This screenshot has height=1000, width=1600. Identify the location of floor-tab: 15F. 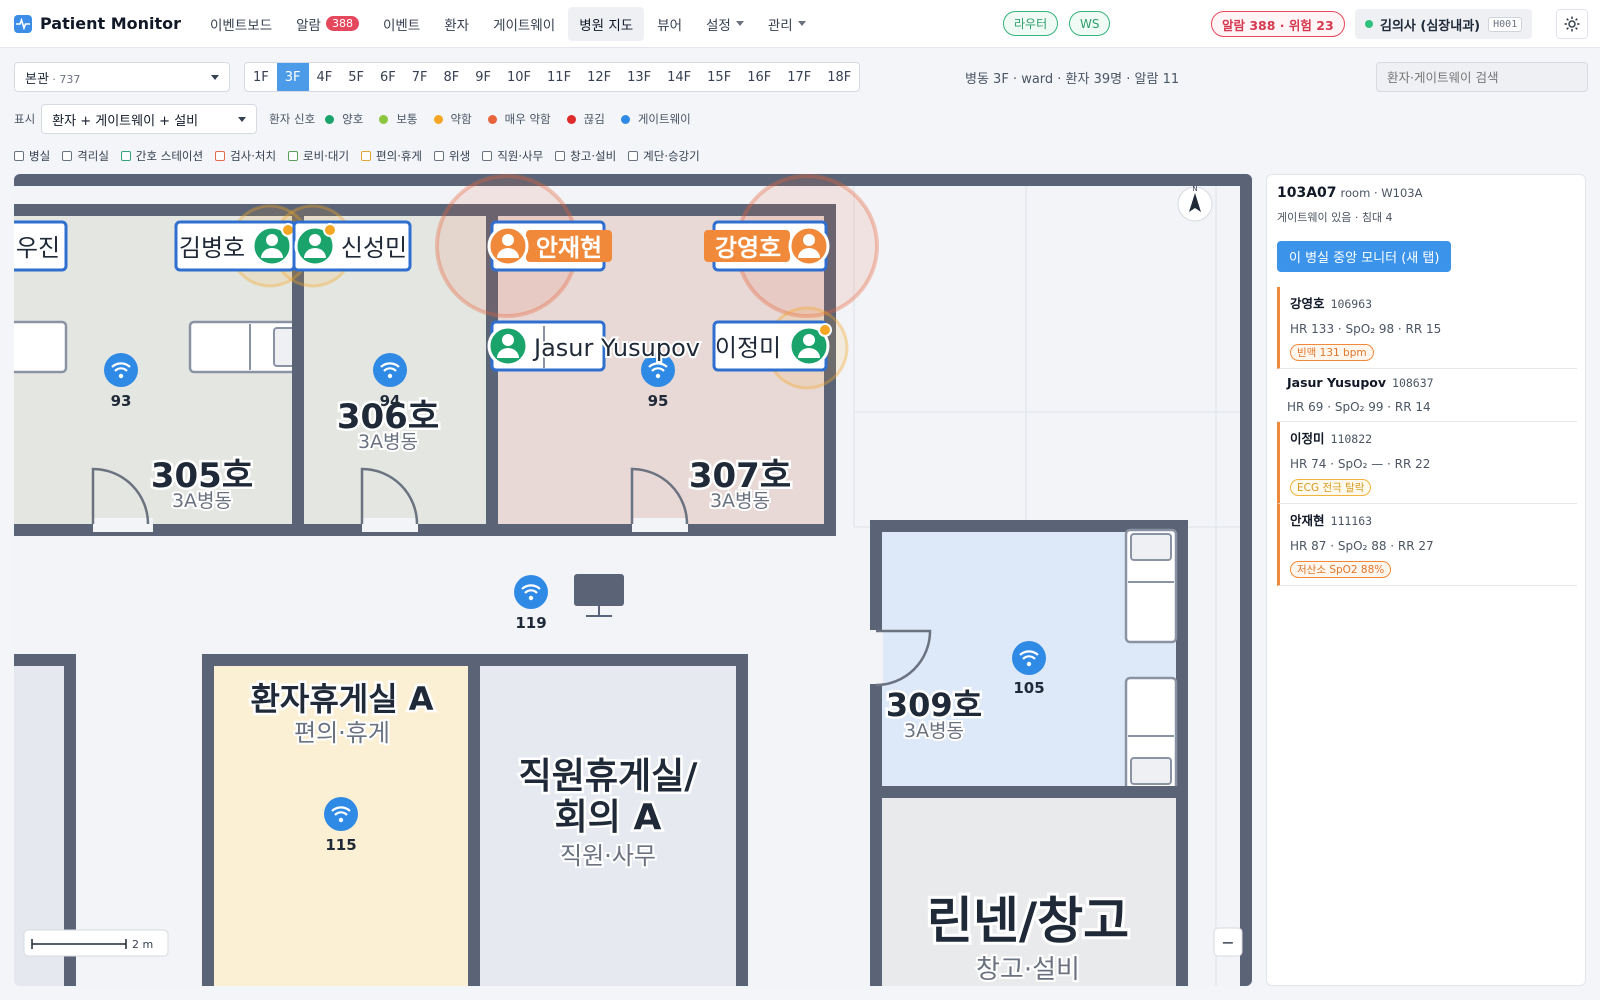
(719, 77).